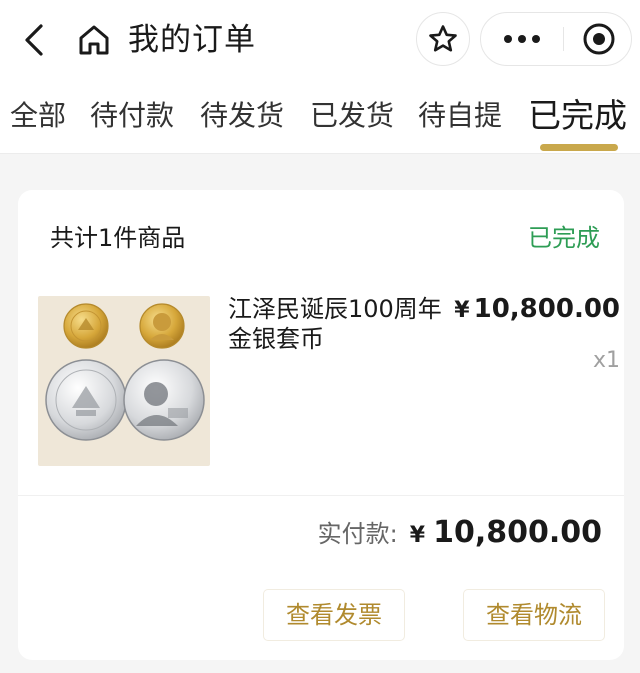 Image resolution: width=640 pixels, height=673 pixels. I want to click on mini-program-capsule, so click(556, 39).